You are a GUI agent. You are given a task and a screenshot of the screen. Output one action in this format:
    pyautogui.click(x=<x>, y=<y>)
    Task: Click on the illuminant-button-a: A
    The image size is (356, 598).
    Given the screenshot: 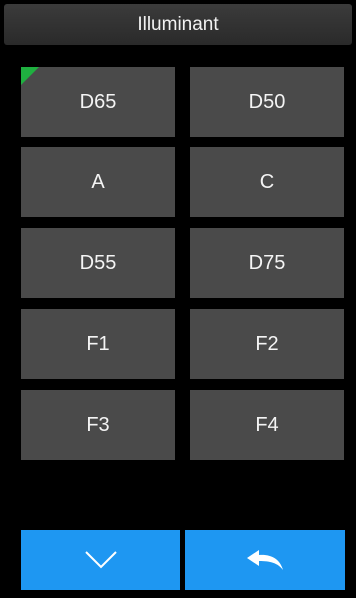 What is the action you would take?
    pyautogui.click(x=98, y=182)
    